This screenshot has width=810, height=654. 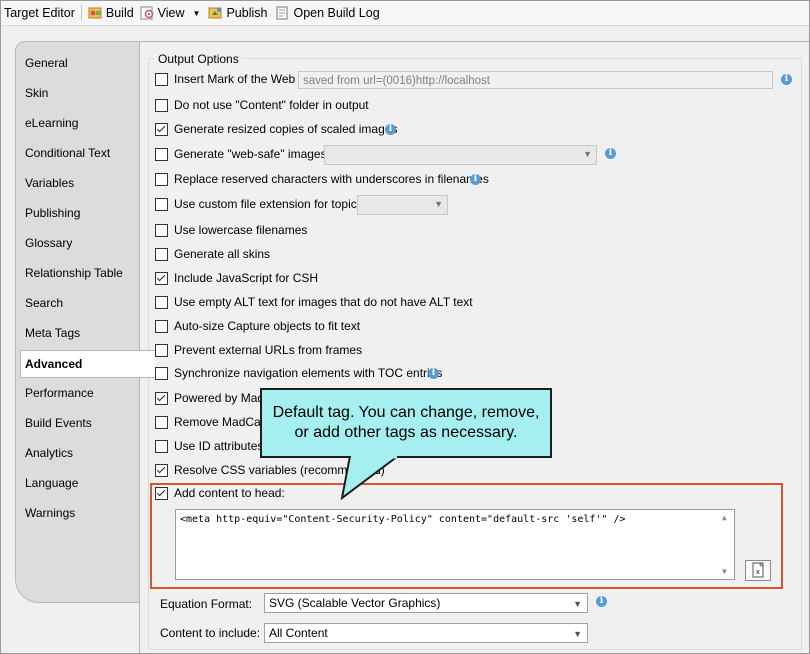 What do you see at coordinates (50, 513) in the screenshot?
I see `tab-warnings: Warnings` at bounding box center [50, 513].